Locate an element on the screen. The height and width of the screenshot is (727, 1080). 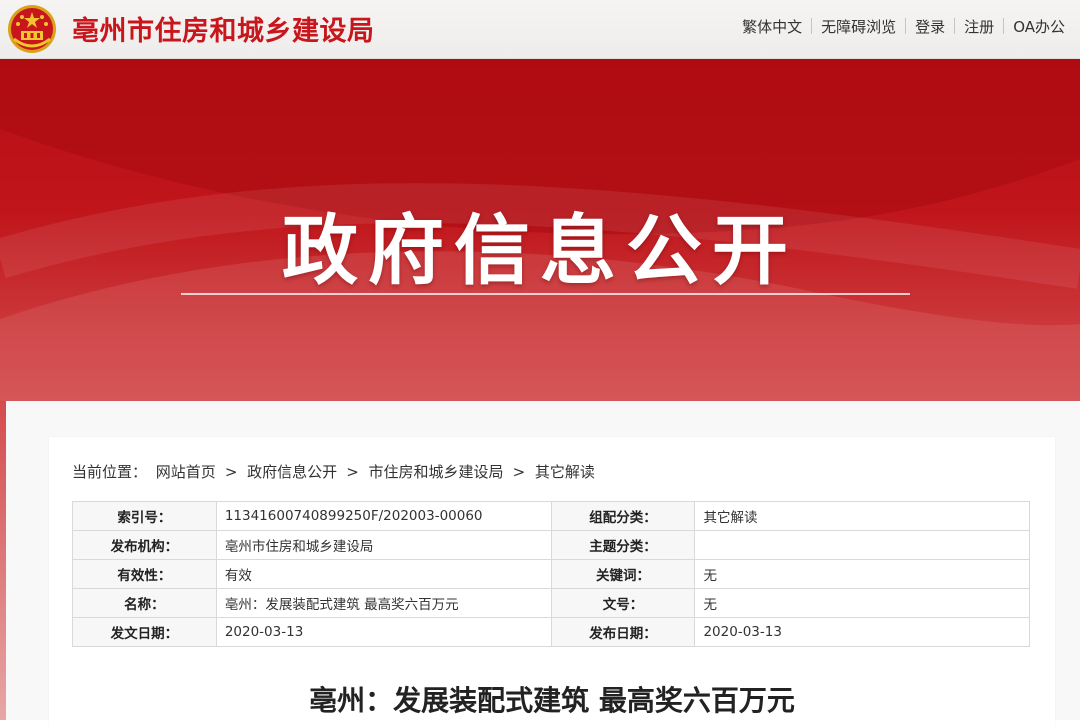
table-row: 发布机构： 亳州市住房和城乡建设局 主题分类： is located at coordinates (551, 545).